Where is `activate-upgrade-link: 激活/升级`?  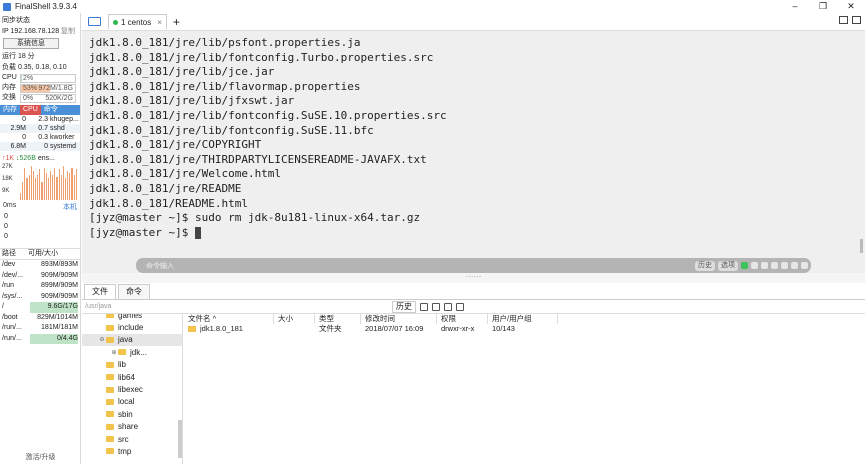 activate-upgrade-link: 激活/升级 is located at coordinates (40, 457).